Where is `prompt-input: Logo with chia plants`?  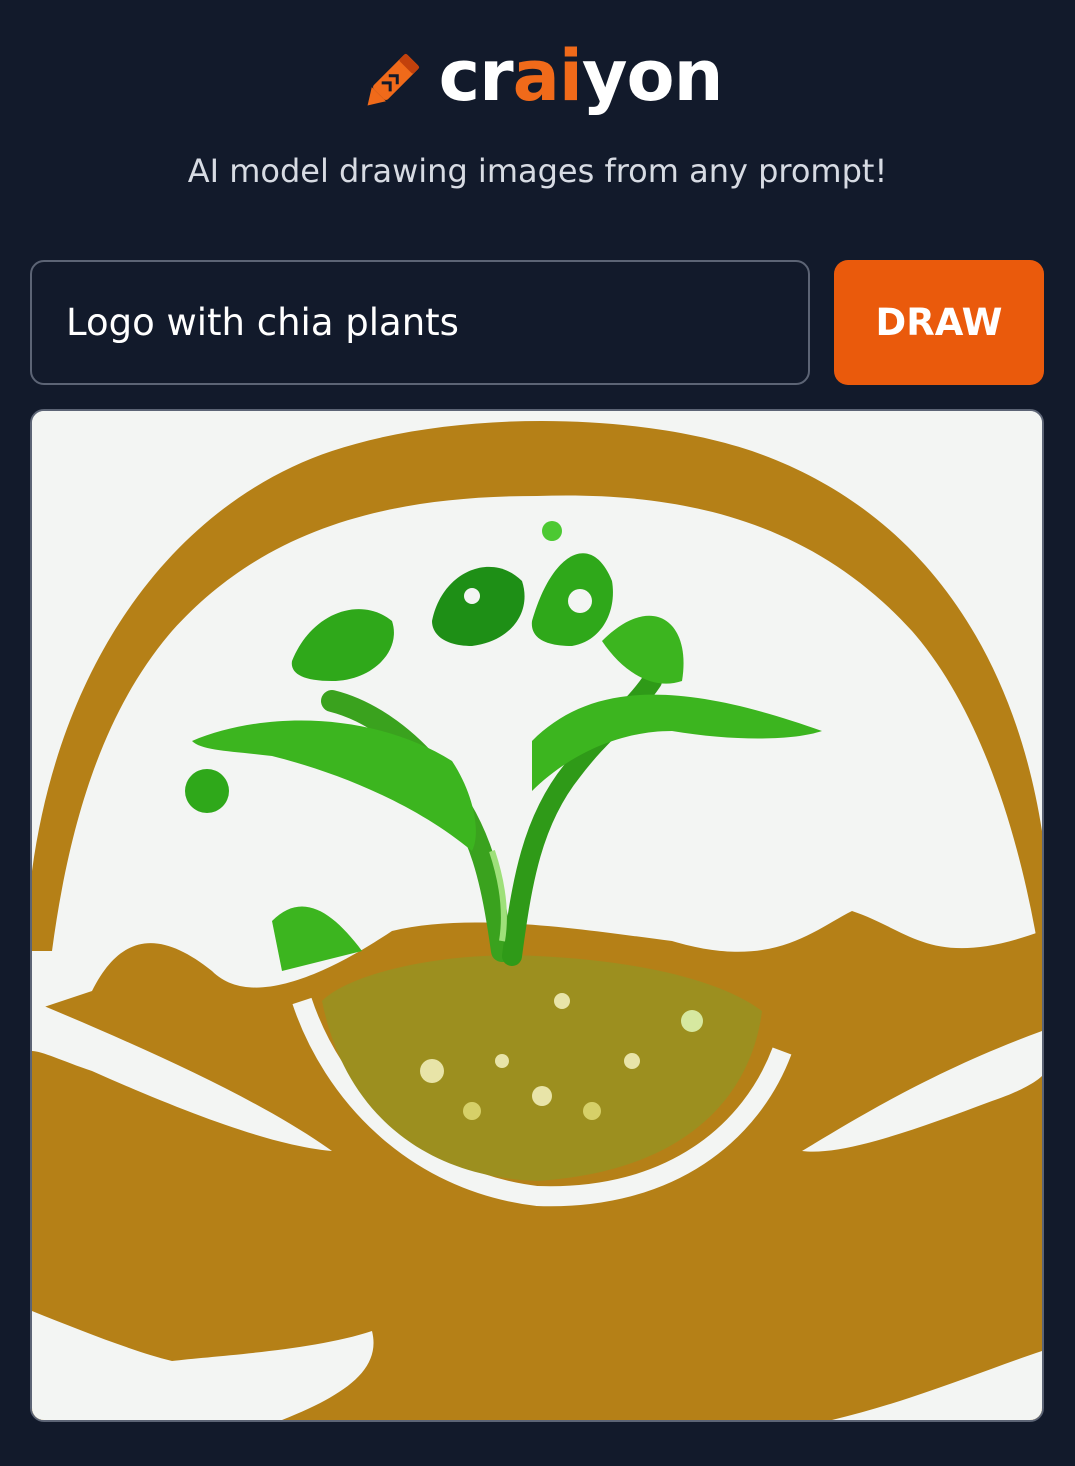
prompt-input: Logo with chia plants is located at coordinates (420, 322).